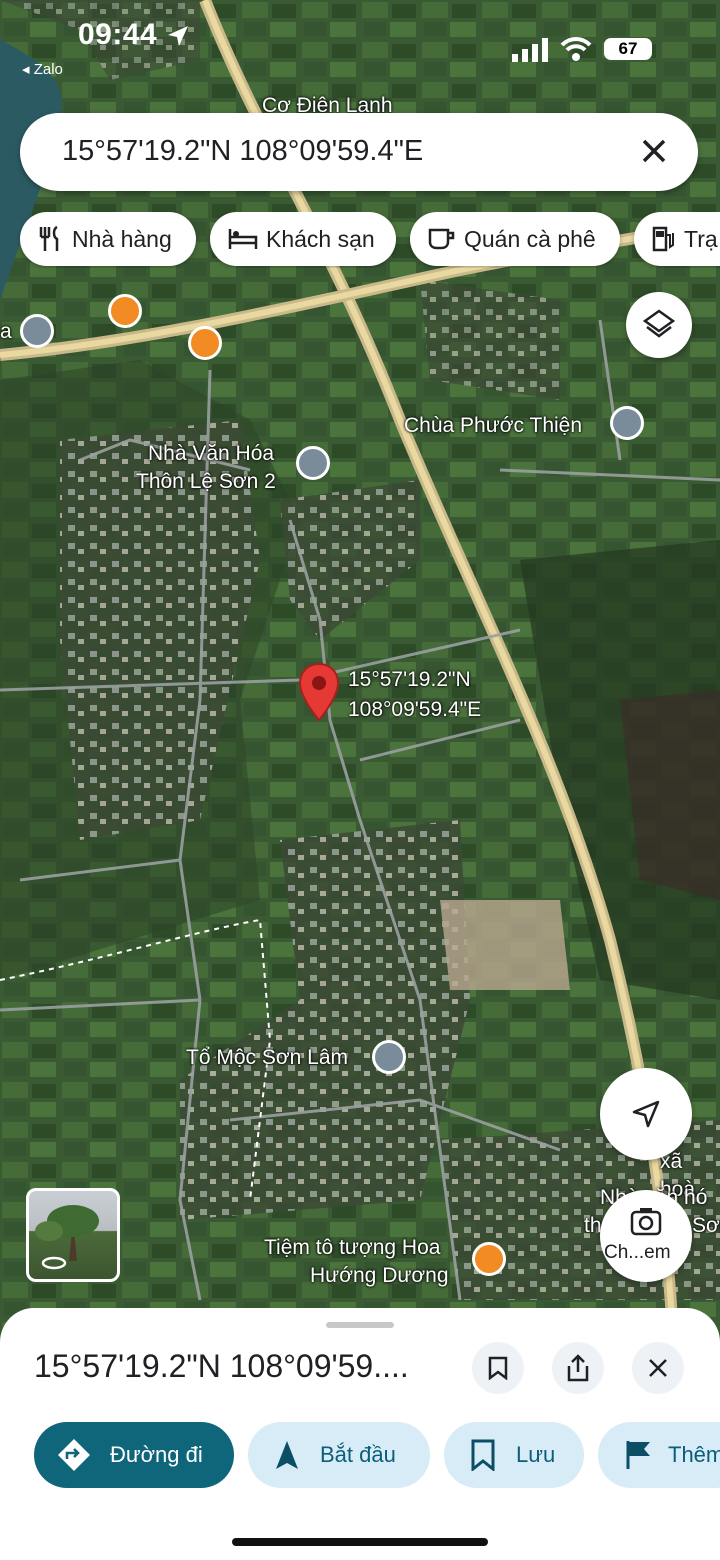  I want to click on back-to-app-link: ◂ Zalo, so click(42, 69).